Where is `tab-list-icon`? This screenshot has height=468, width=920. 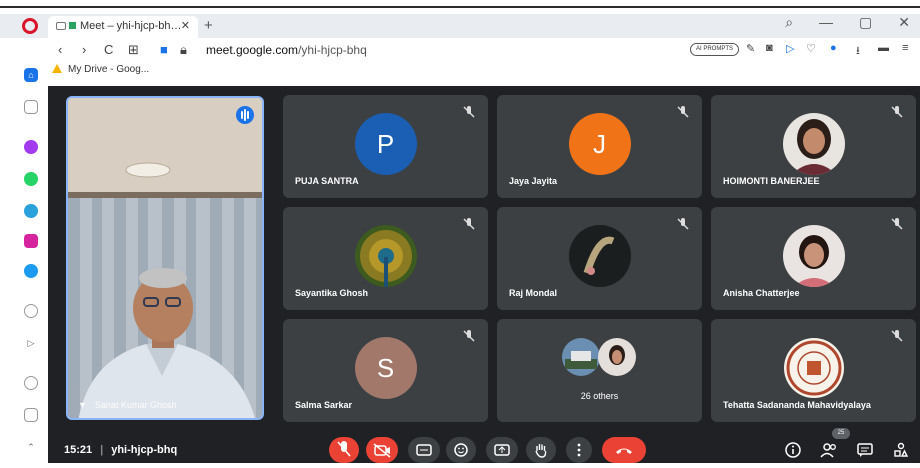 tab-list-icon is located at coordinates (61, 26).